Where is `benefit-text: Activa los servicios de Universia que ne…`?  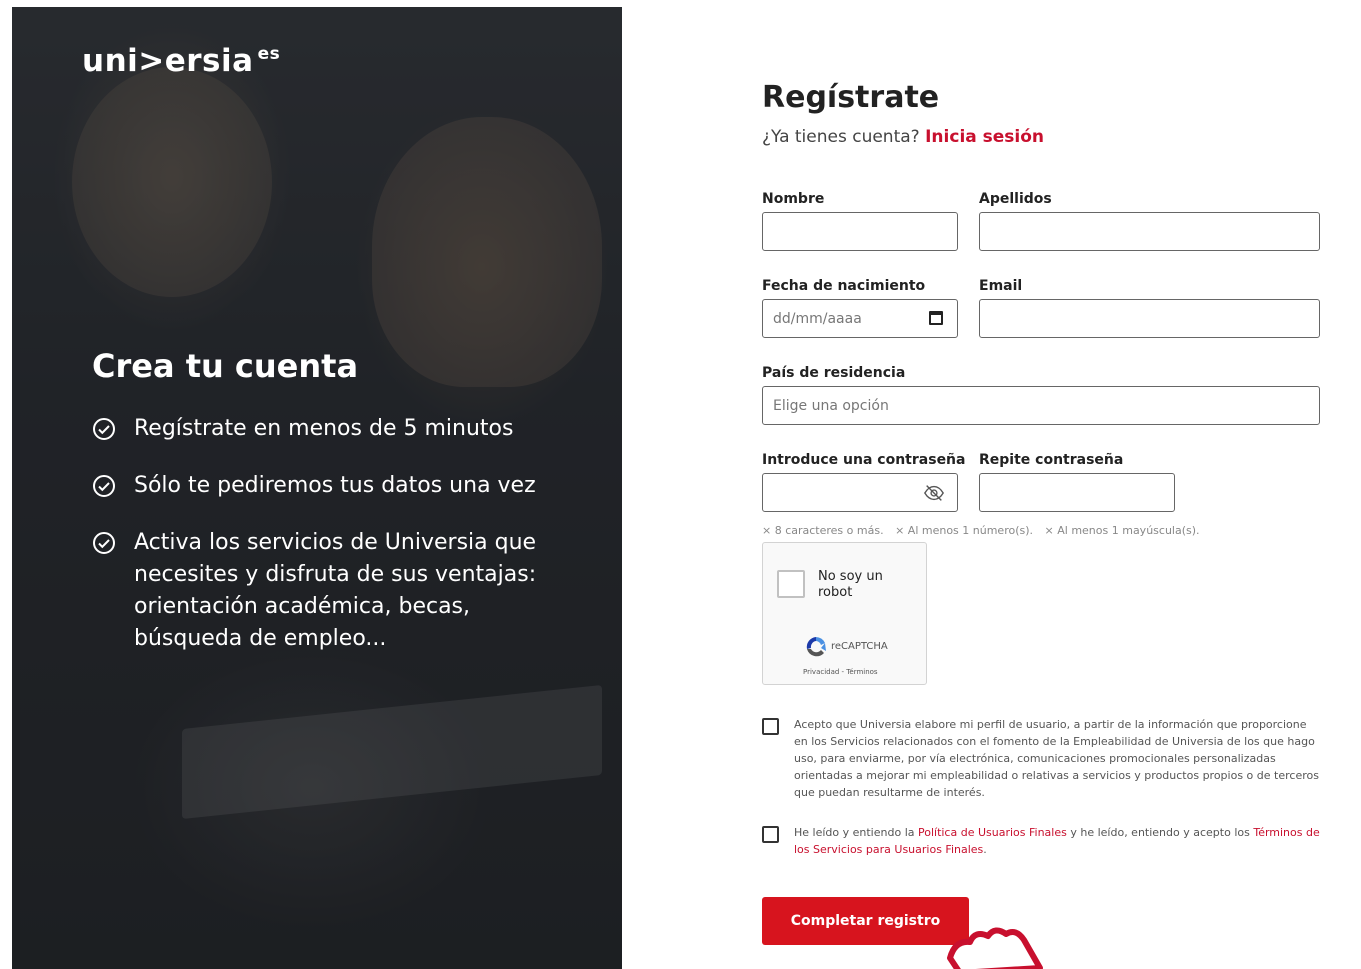 benefit-text: Activa los servicios de Universia que ne… is located at coordinates (335, 590).